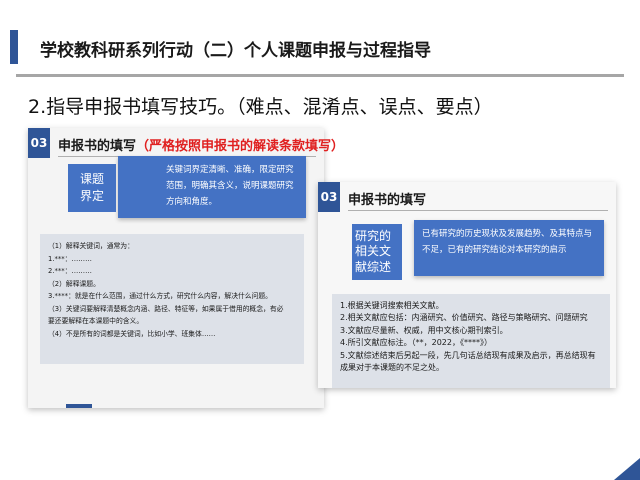  I want to click on card-heading: 申报书的填写, so click(387, 200).